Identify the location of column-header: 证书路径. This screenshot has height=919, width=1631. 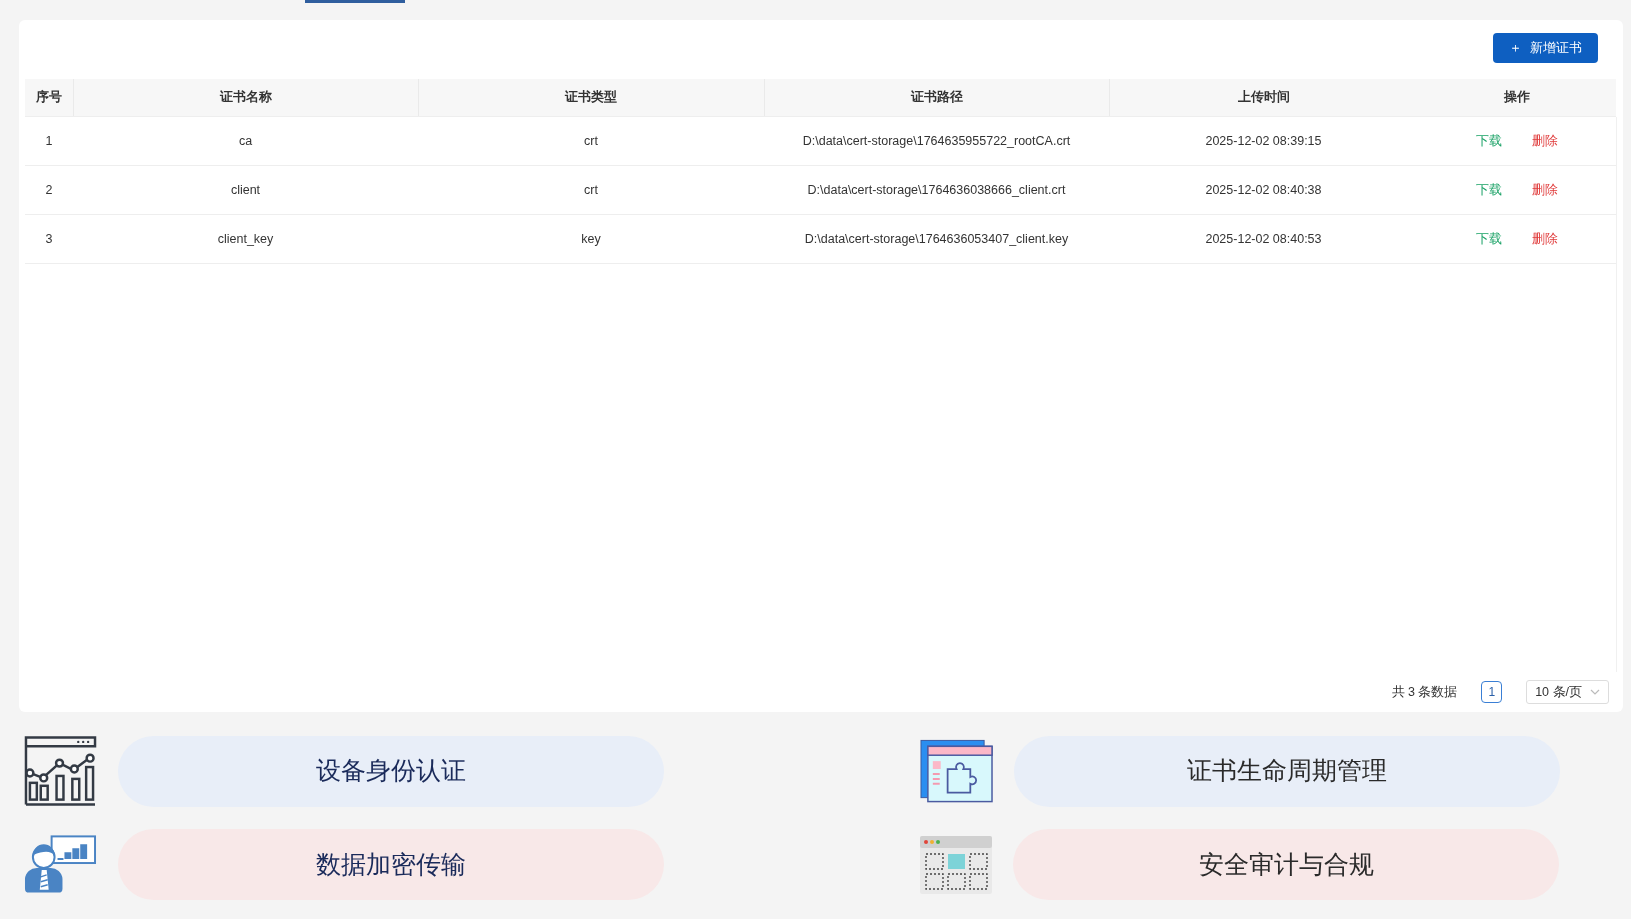
(936, 96).